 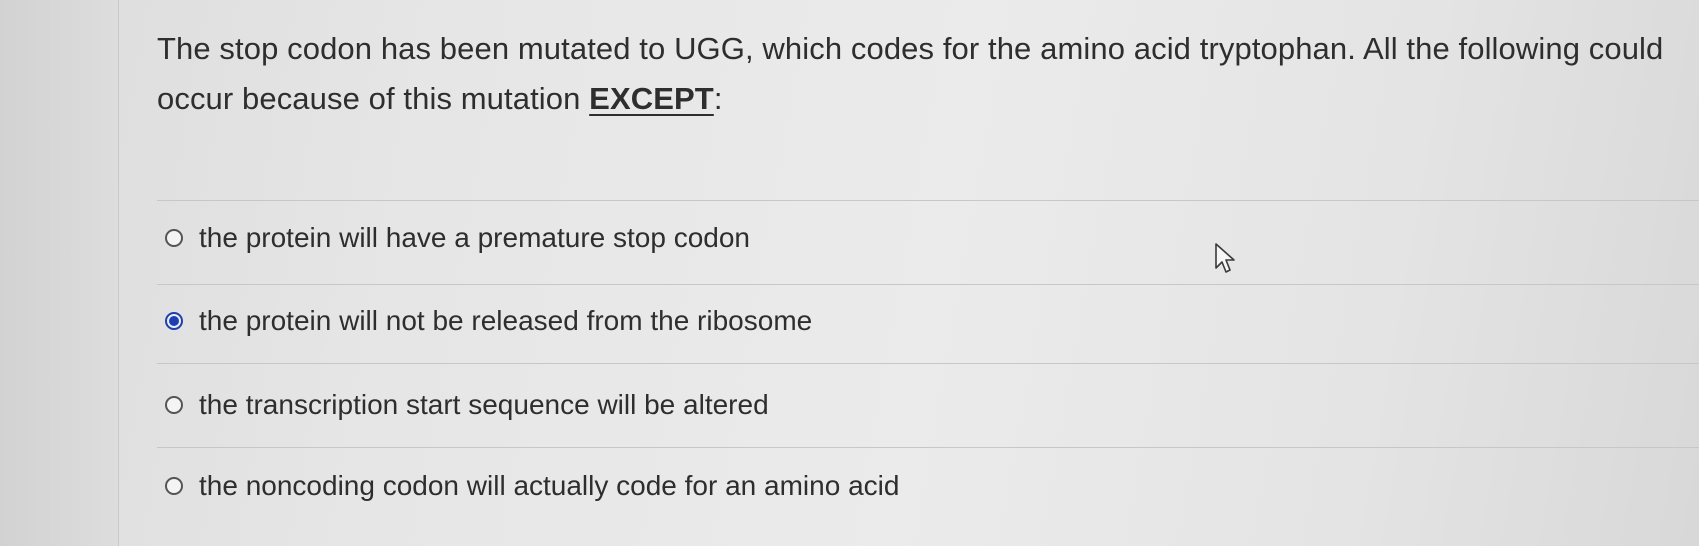 I want to click on radio-button-selected, so click(x=174, y=321).